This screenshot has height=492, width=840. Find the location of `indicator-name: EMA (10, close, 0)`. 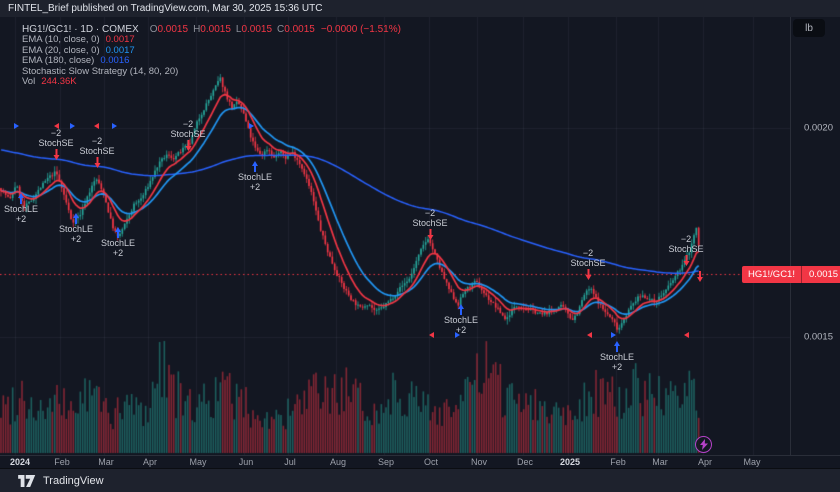

indicator-name: EMA (10, close, 0) is located at coordinates (61, 39).